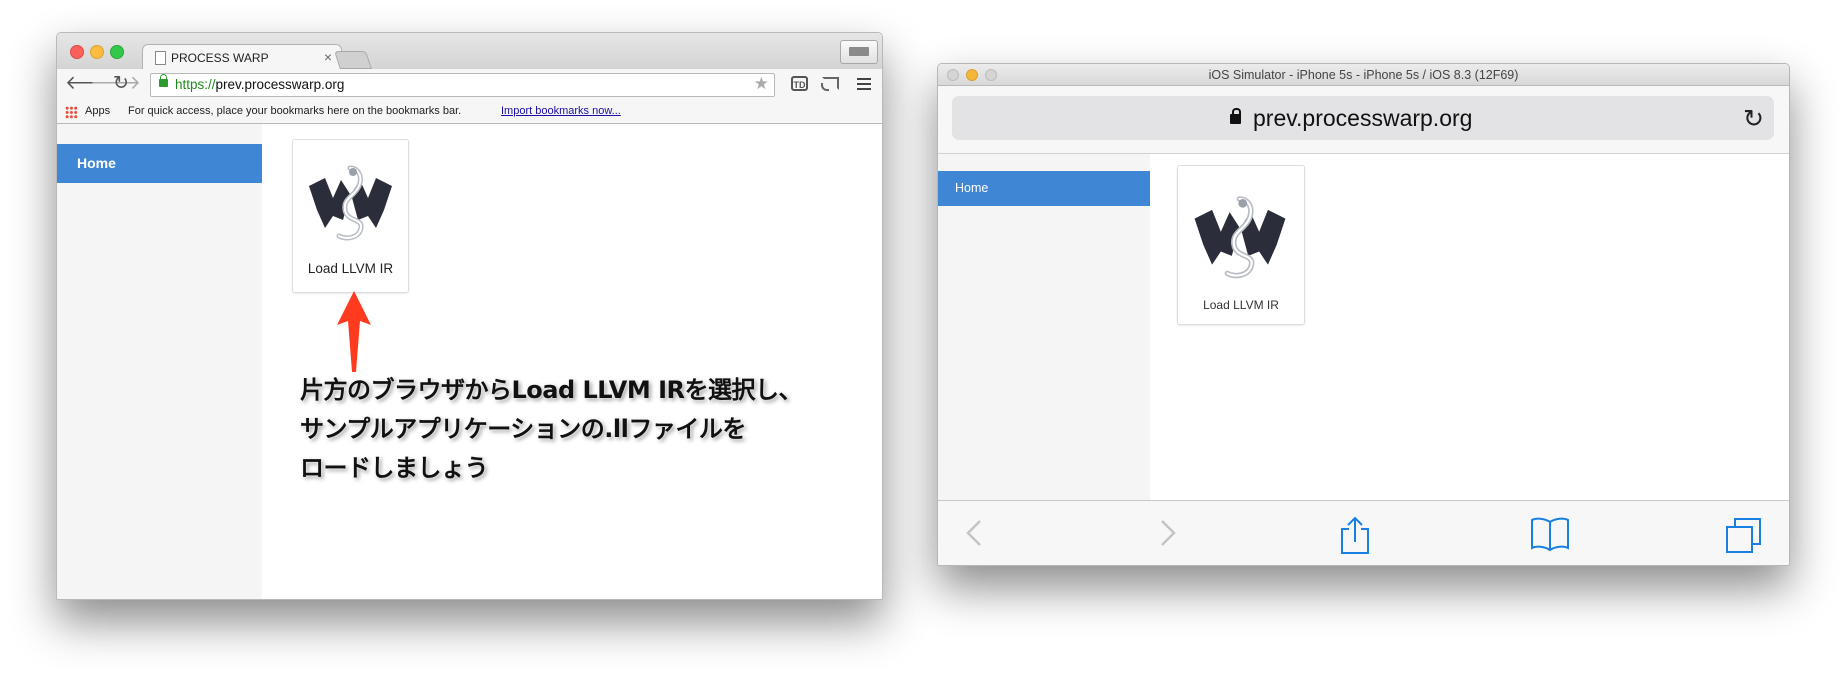 This screenshot has height=679, width=1845. Describe the element at coordinates (280, 84) in the screenshot. I see `url-host: prev.processwarp.org` at that location.